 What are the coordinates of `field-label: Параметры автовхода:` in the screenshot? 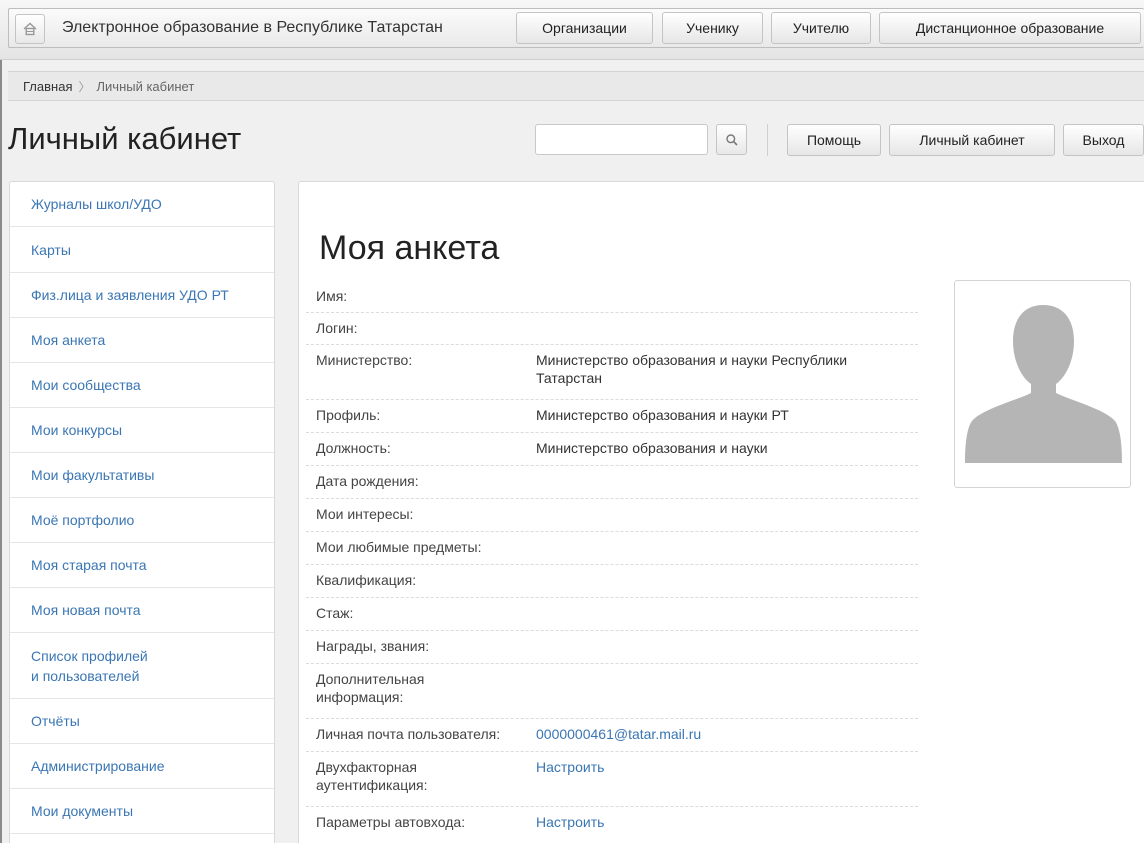 It's located at (391, 822).